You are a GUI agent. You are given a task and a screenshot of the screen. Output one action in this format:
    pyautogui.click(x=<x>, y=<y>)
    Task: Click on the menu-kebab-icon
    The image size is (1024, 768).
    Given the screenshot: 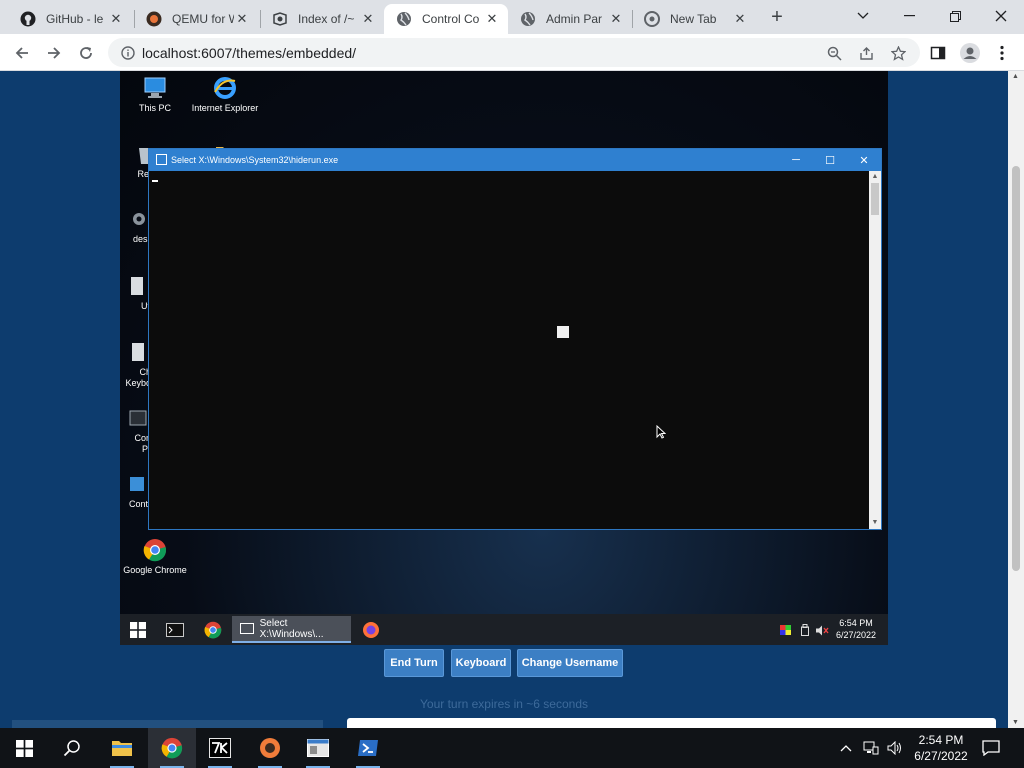 What is the action you would take?
    pyautogui.click(x=1002, y=53)
    